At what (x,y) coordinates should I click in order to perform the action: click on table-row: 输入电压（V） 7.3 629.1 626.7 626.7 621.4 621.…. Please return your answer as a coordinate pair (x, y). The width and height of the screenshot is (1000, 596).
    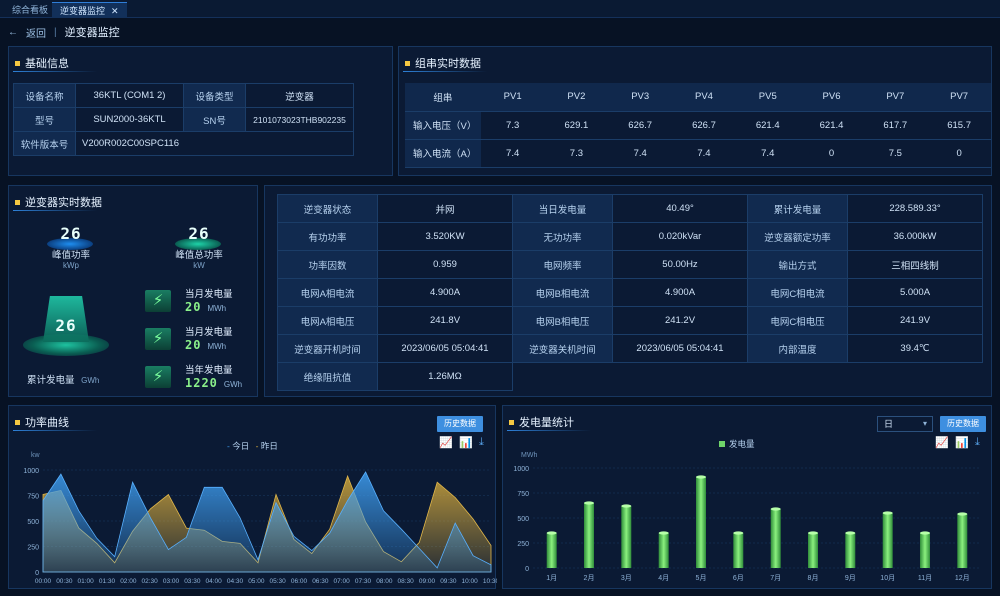
    Looking at the image, I should click on (698, 125).